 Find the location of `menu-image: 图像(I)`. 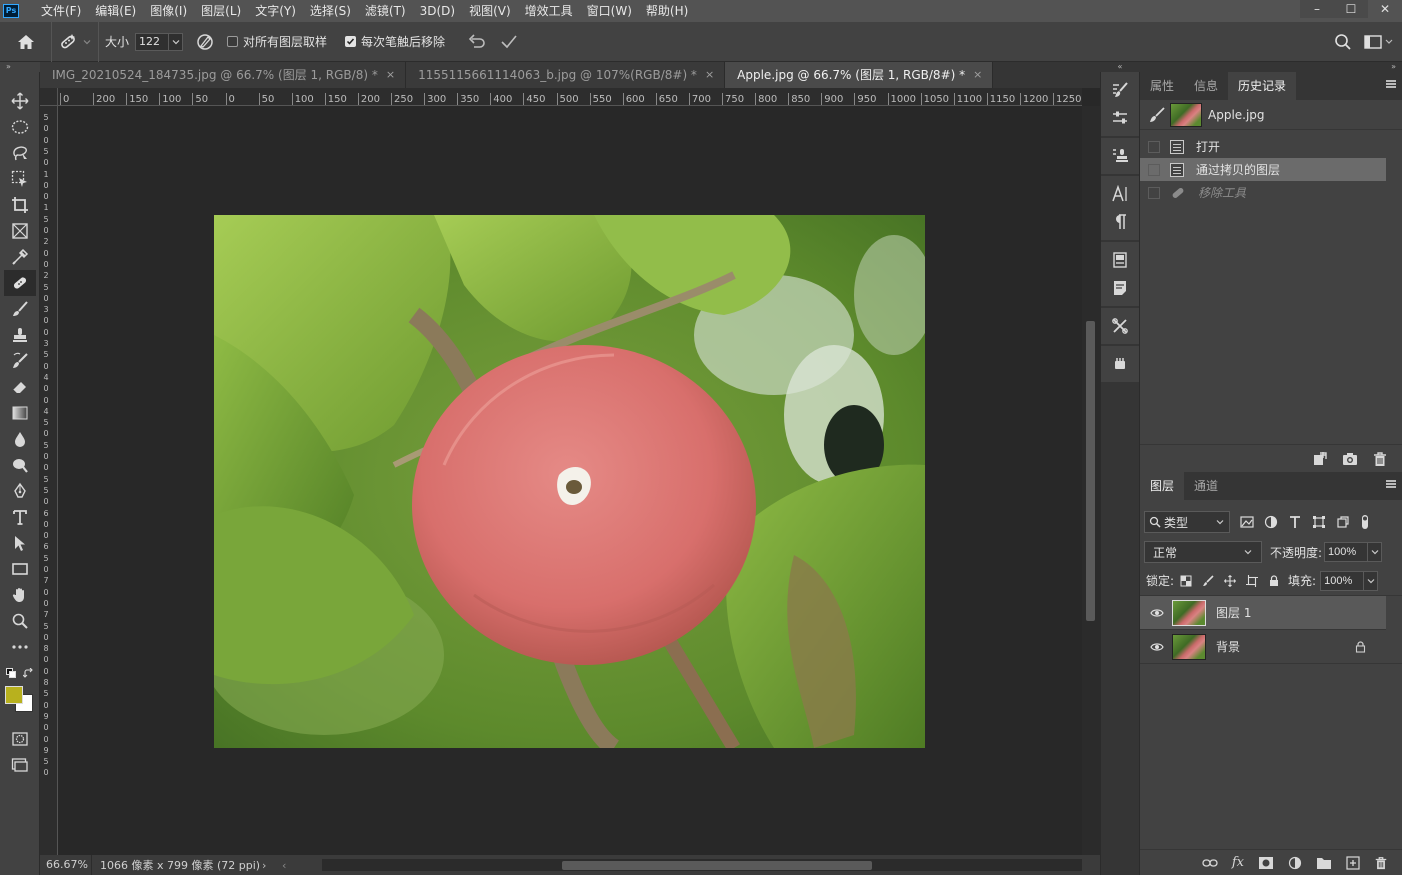

menu-image: 图像(I) is located at coordinates (168, 11).